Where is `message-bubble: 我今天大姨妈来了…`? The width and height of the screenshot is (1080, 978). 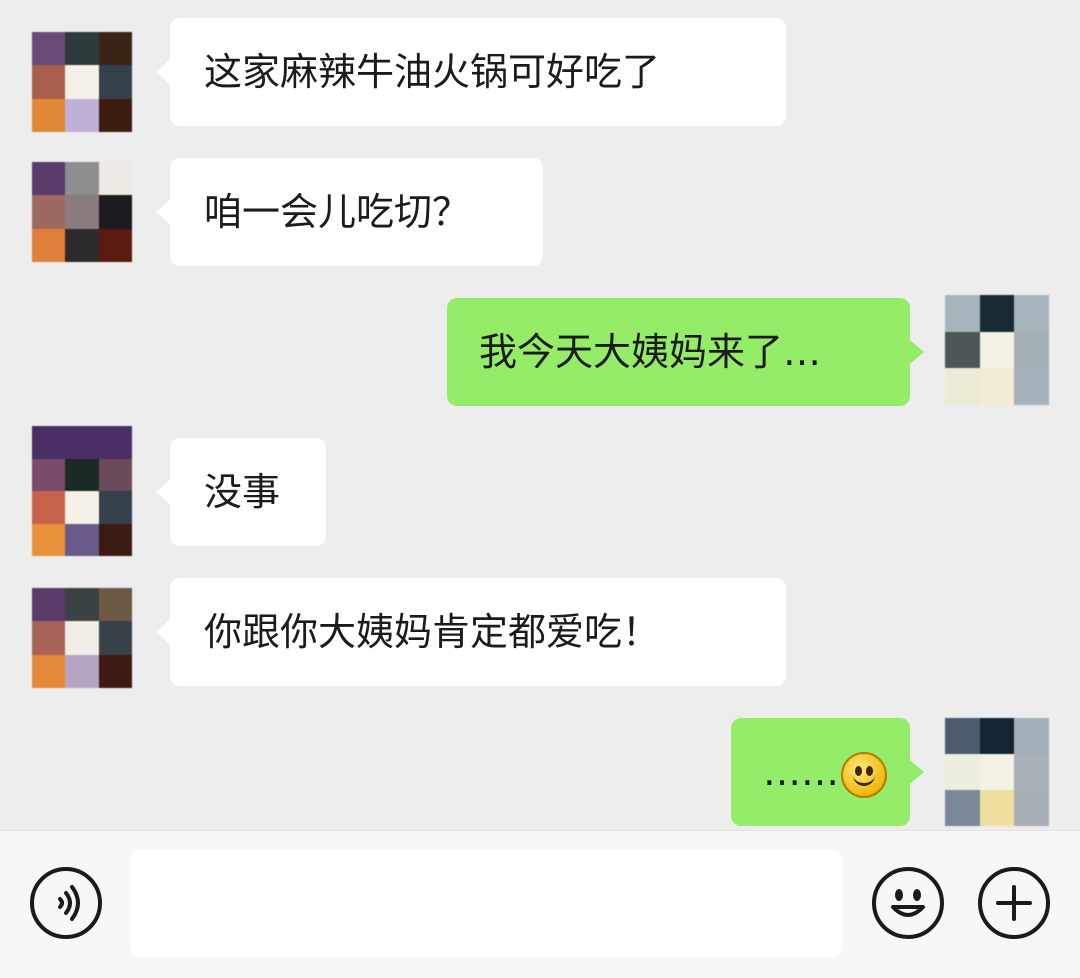 message-bubble: 我今天大姨妈来了… is located at coordinates (685, 352).